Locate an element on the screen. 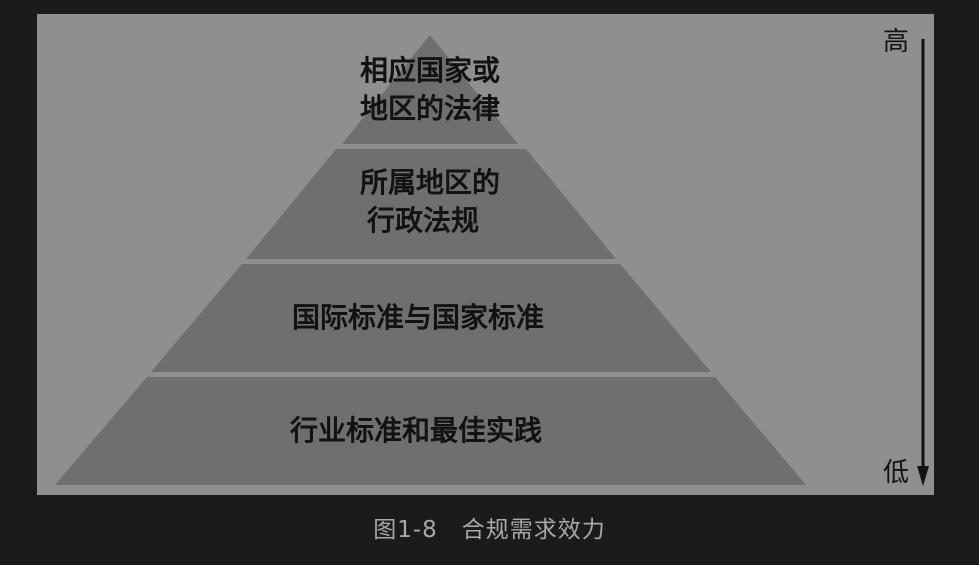 The image size is (979, 565). tier-4-label: 行业标准和最佳实践 is located at coordinates (415, 430).